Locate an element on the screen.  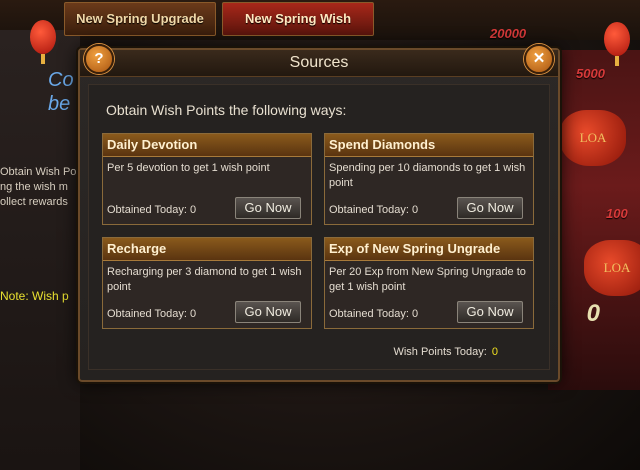
event-info-text: ollect rewards is located at coordinates (34, 202).